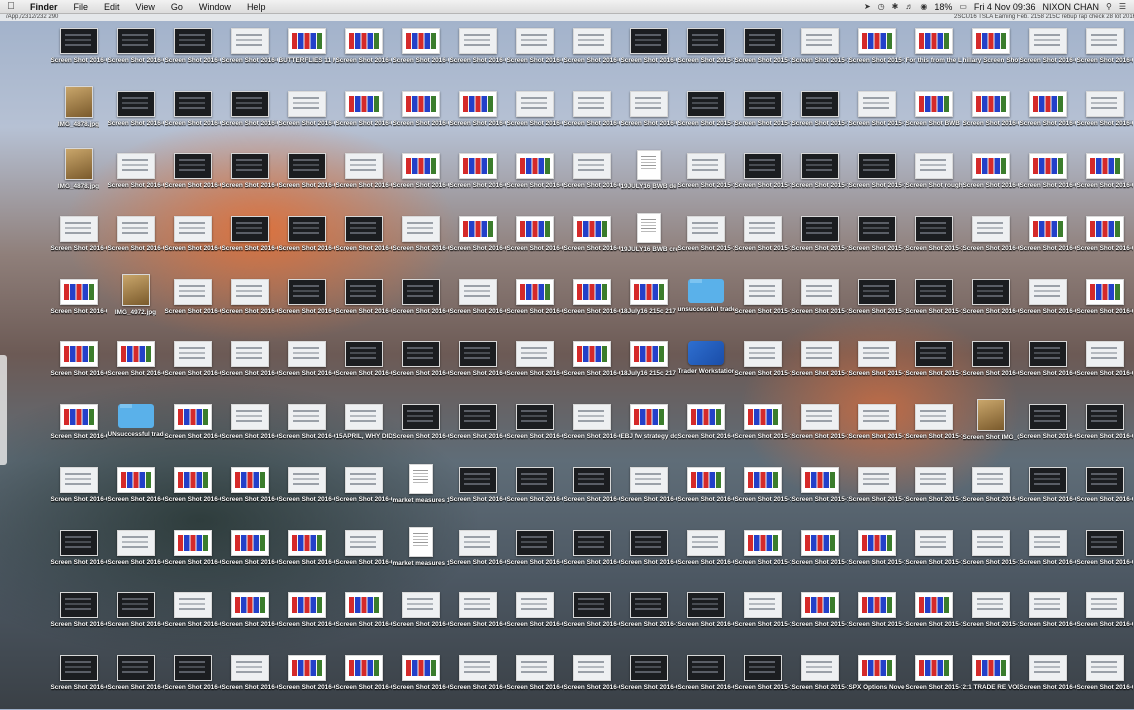 The image size is (1134, 710). What do you see at coordinates (762, 176) in the screenshot?
I see `desktop-file-icon: Screen Shot 2015-1...2.13 PM` at bounding box center [762, 176].